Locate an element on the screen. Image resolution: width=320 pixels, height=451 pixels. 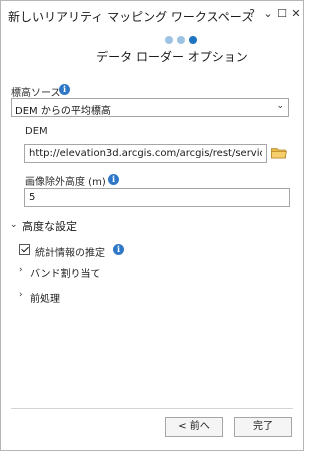
image-exclusion-height-label: 画像除外高度 (m) is located at coordinates (65, 182).